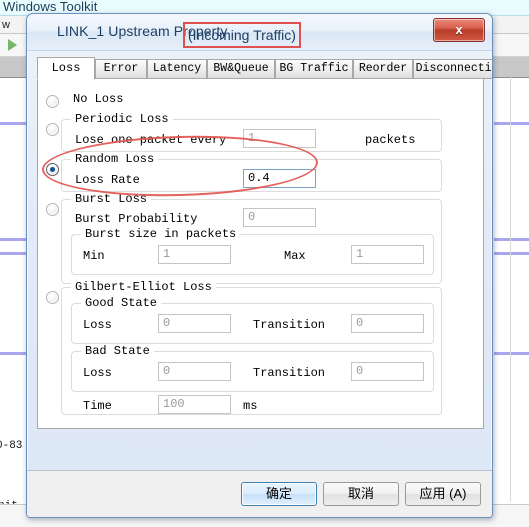 This screenshot has height=527, width=529. I want to click on label-lose-one-packet-every: Lose one packet every, so click(151, 140).